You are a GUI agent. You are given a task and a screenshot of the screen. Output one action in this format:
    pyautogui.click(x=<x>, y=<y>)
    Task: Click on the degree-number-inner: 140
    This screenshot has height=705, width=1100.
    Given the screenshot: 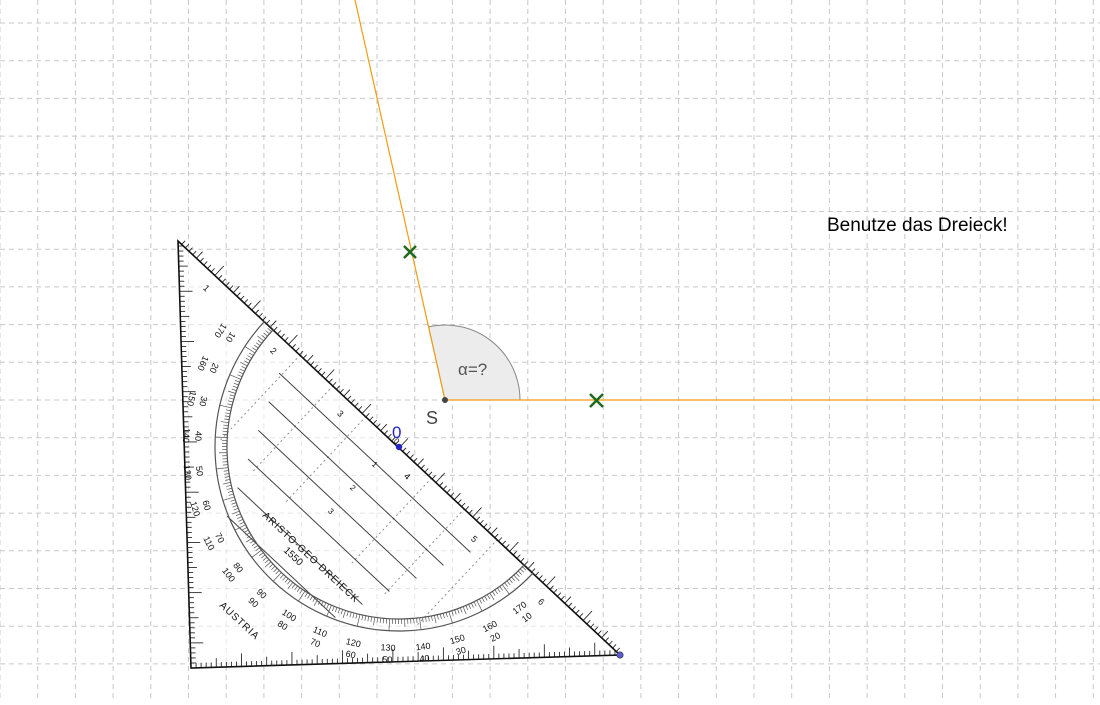 What is the action you would take?
    pyautogui.click(x=186, y=436)
    